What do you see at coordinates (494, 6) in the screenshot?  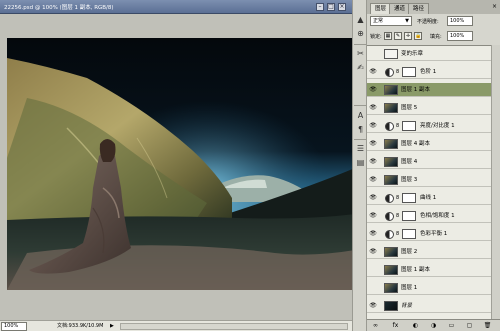 I see `panel-close-icon: ×` at bounding box center [494, 6].